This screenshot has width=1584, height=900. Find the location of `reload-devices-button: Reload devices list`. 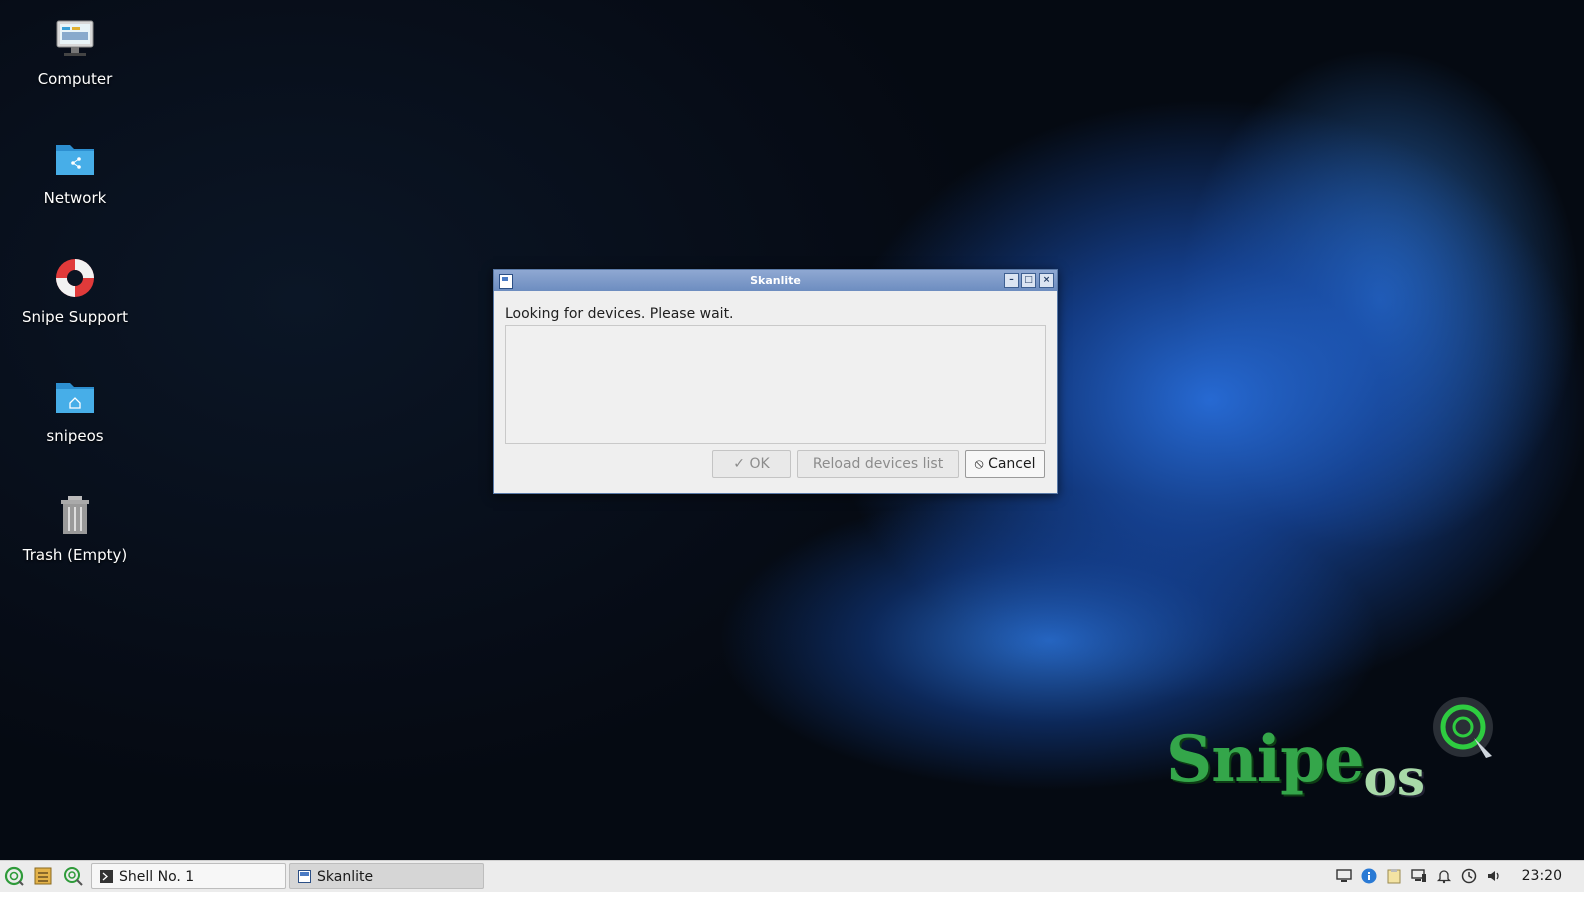

reload-devices-button: Reload devices list is located at coordinates (878, 464).